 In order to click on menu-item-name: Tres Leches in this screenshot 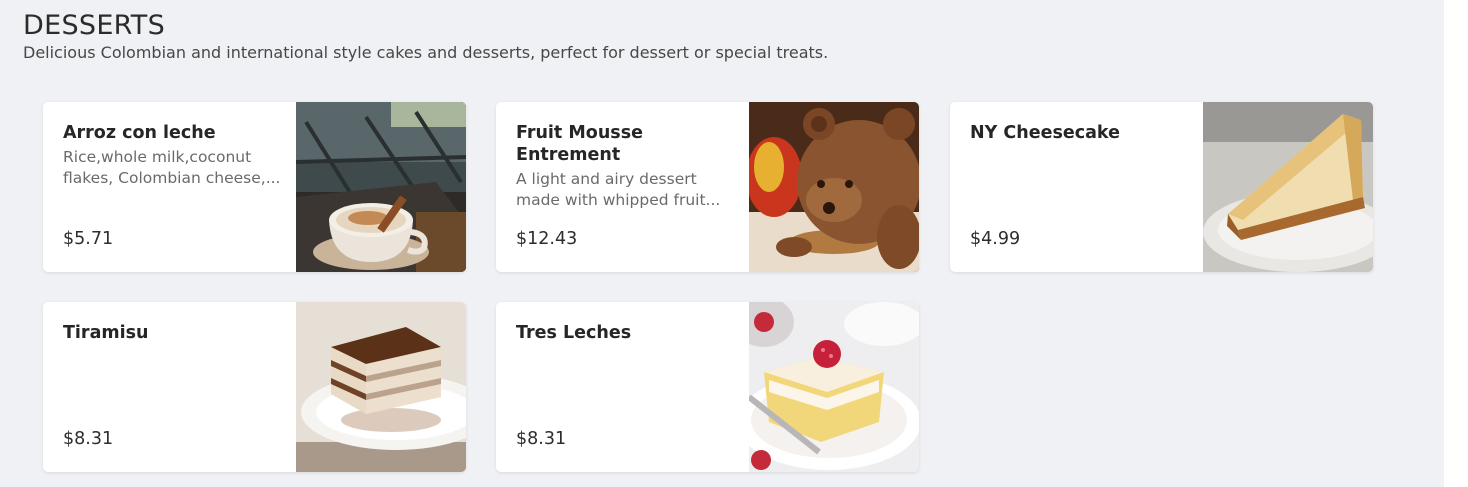, I will do `click(574, 333)`.